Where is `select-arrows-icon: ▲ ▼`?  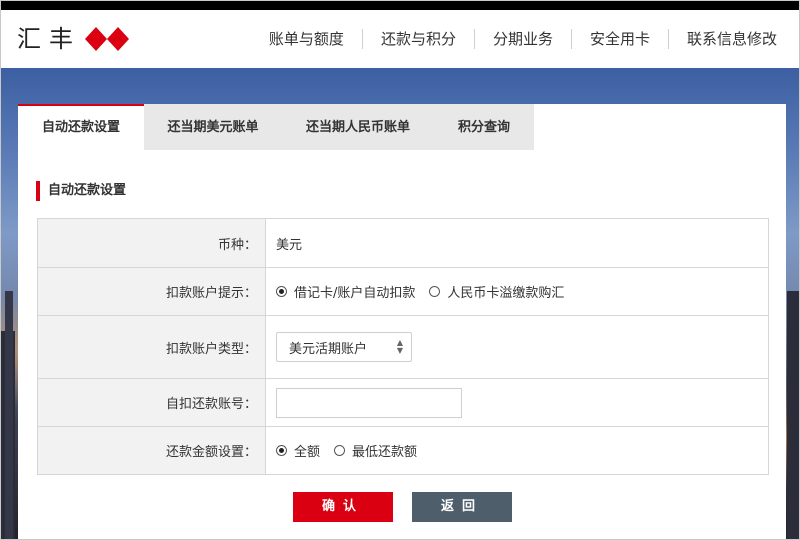
select-arrows-icon: ▲ ▼ is located at coordinates (399, 346).